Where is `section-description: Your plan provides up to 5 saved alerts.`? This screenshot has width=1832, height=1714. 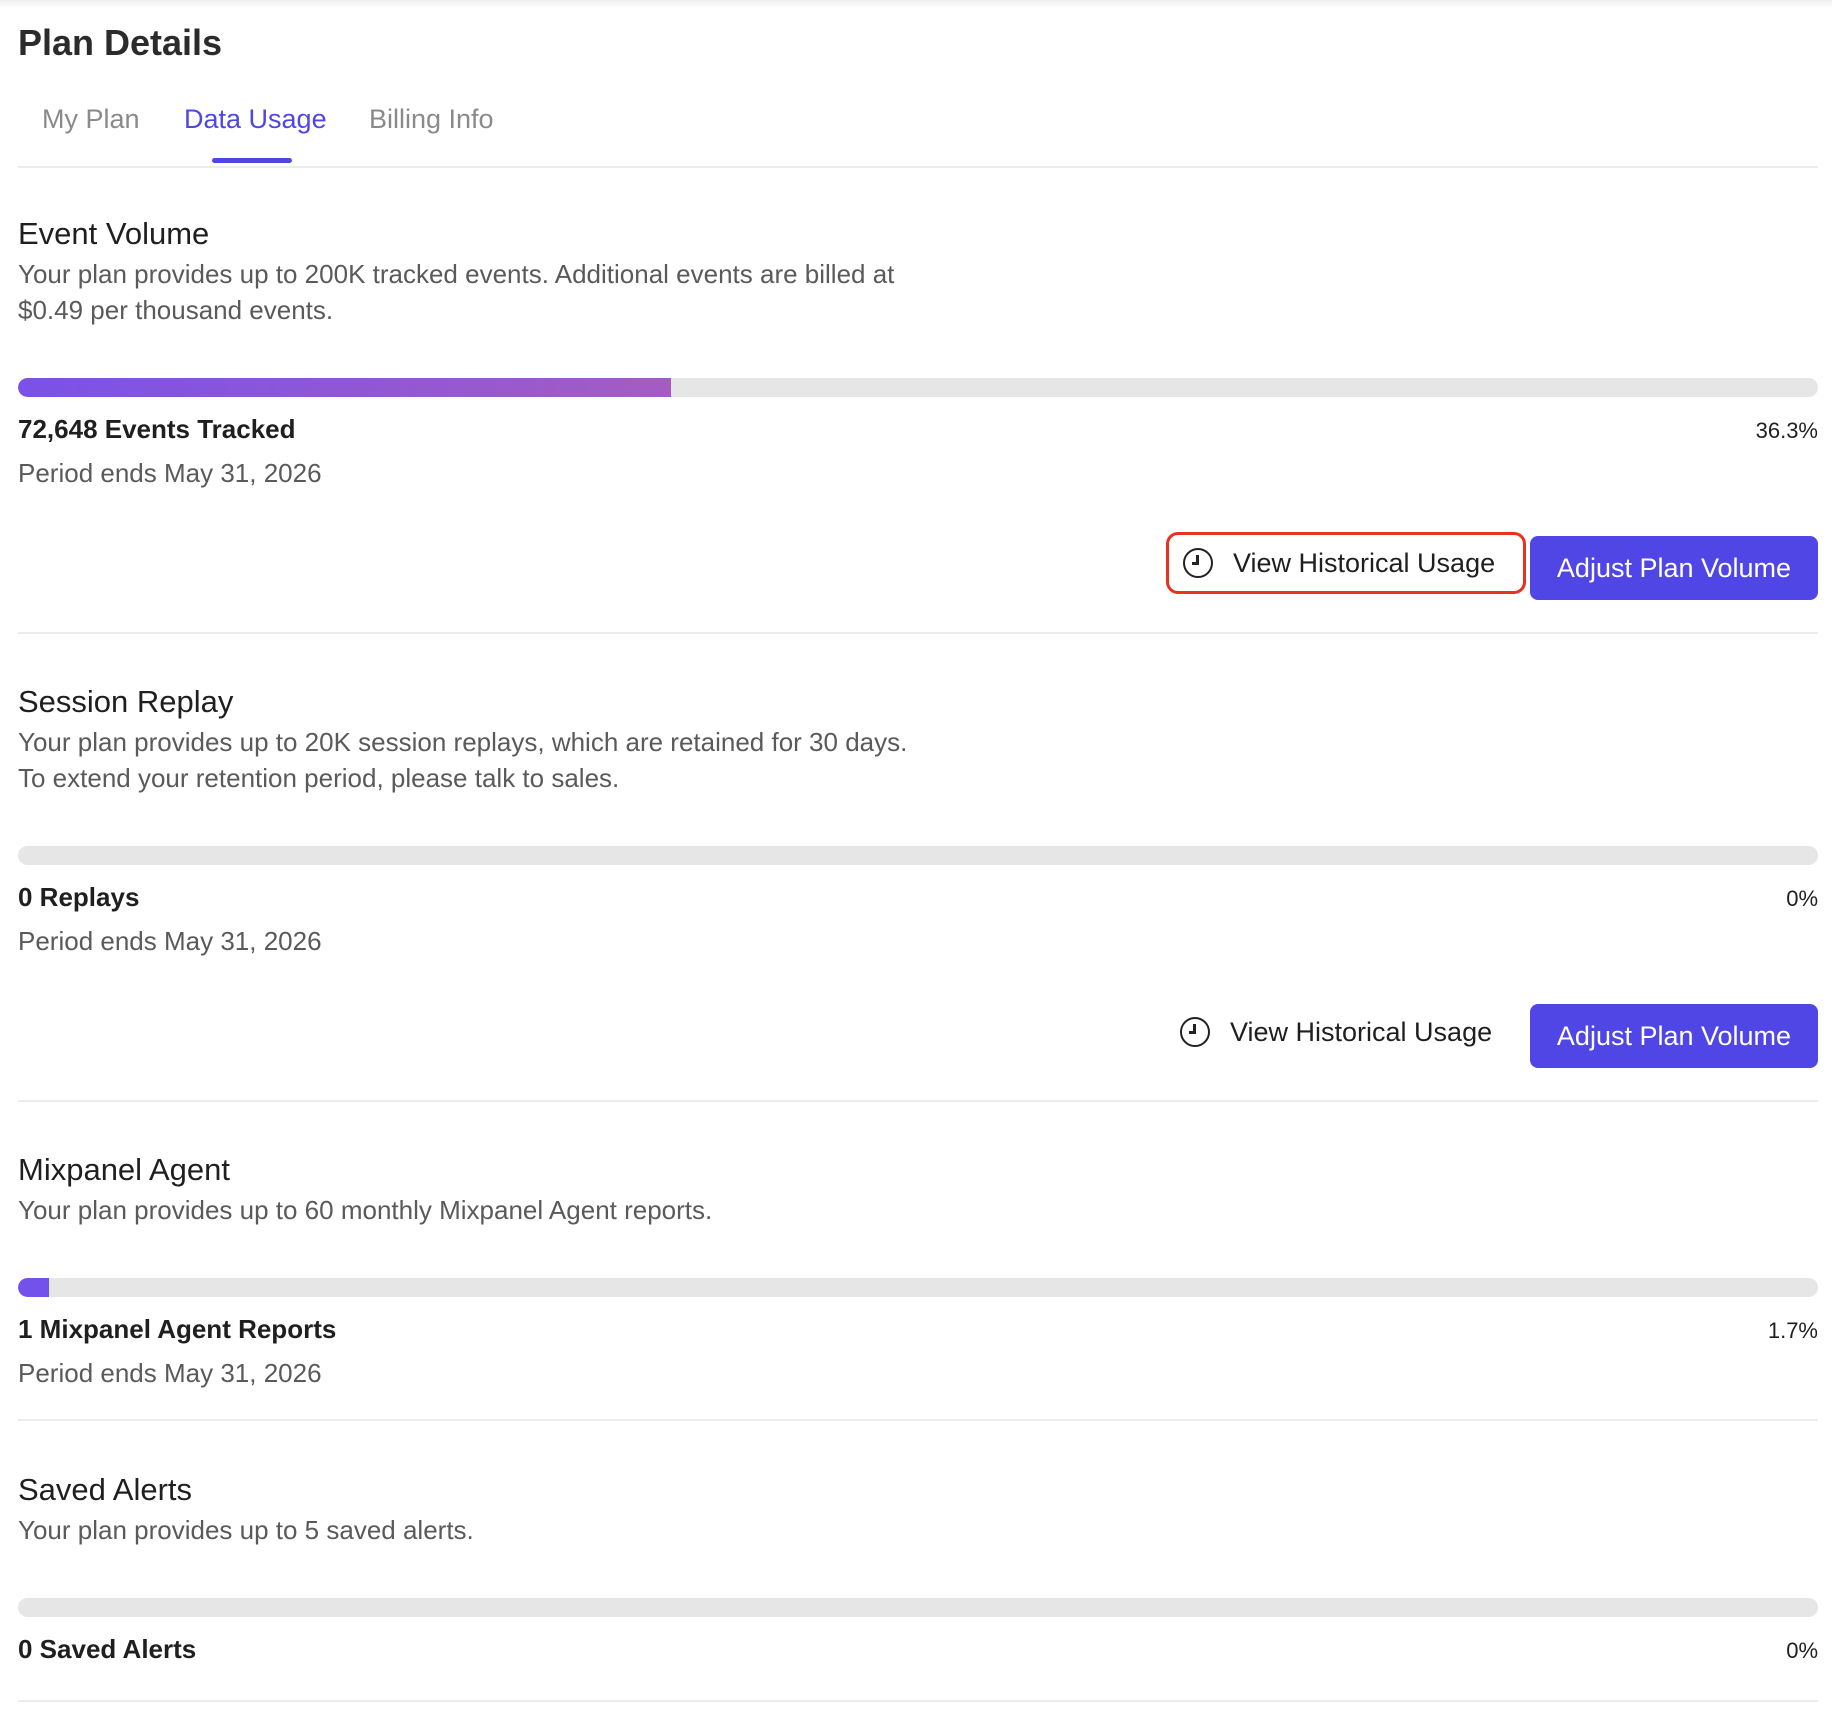 section-description: Your plan provides up to 5 saved alerts. is located at coordinates (246, 1530).